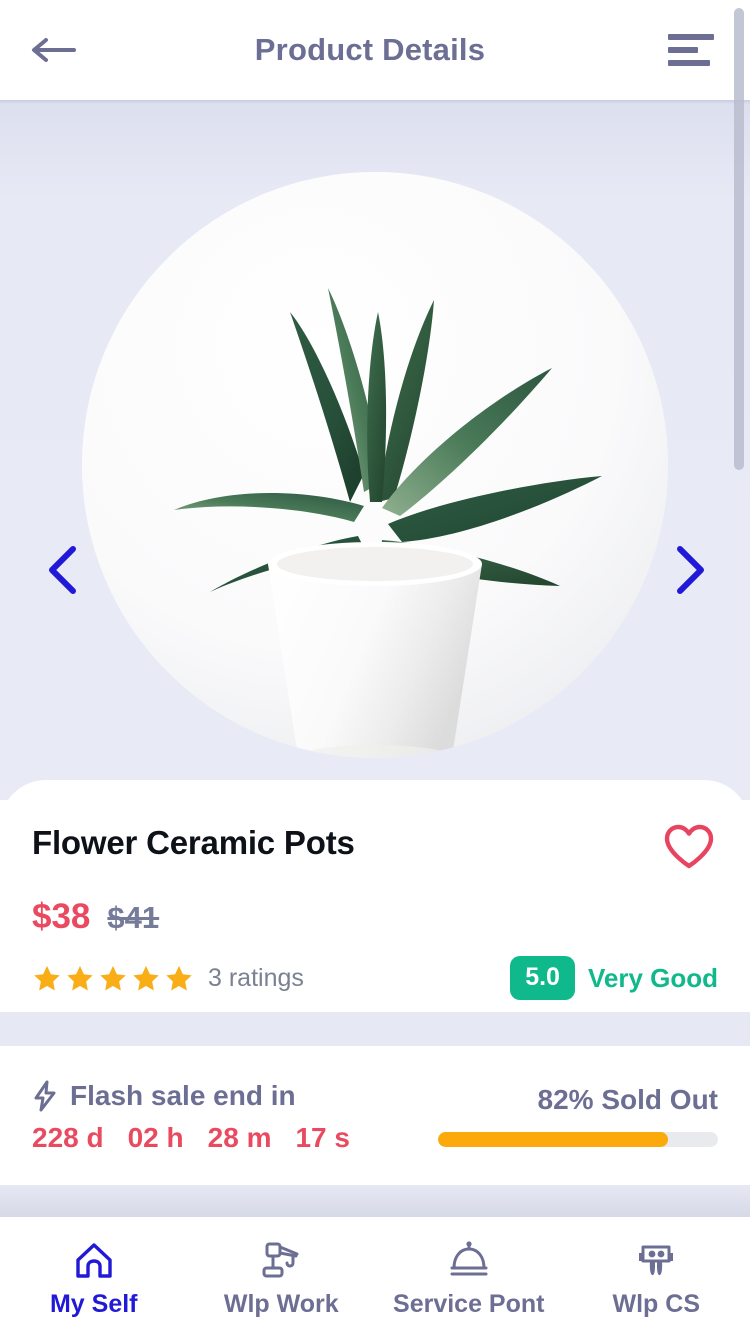 This screenshot has height=1334, width=750. What do you see at coordinates (193, 842) in the screenshot?
I see `product-title: Flower Ceramic Pots` at bounding box center [193, 842].